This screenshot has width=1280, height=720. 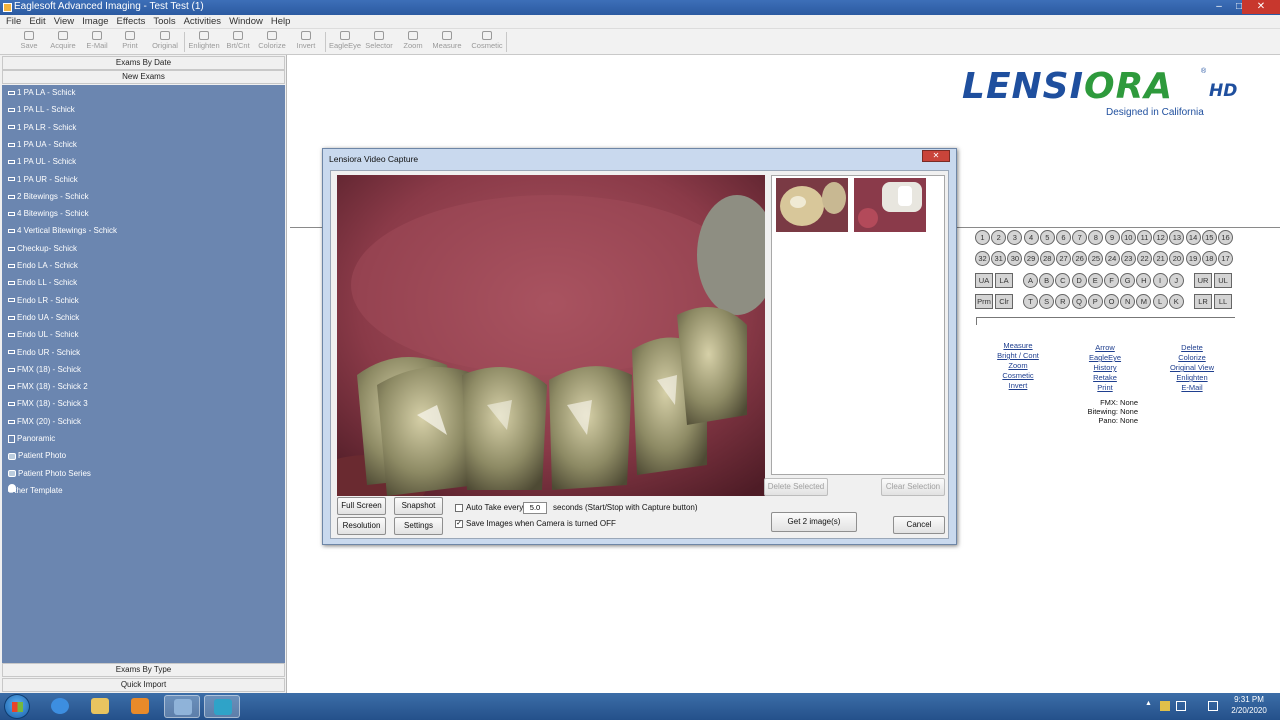 I want to click on exam-item: FMX (18) - Schick 2, so click(x=48, y=387).